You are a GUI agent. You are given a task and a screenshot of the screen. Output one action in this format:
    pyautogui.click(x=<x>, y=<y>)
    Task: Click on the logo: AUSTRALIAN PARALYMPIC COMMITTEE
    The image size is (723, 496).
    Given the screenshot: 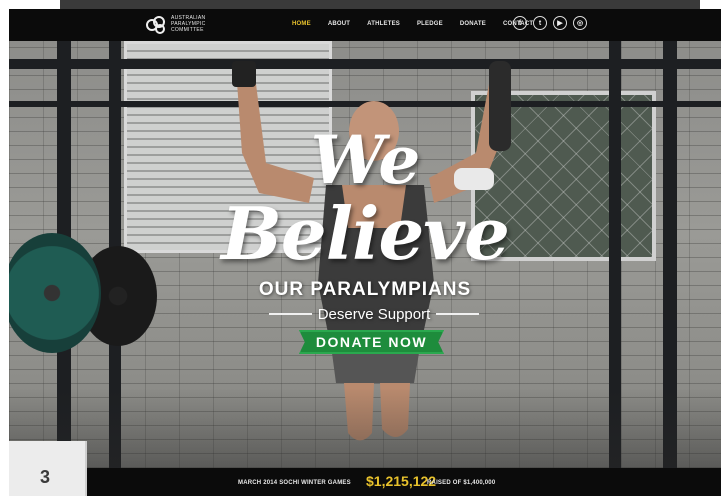 What is the action you would take?
    pyautogui.click(x=182, y=24)
    